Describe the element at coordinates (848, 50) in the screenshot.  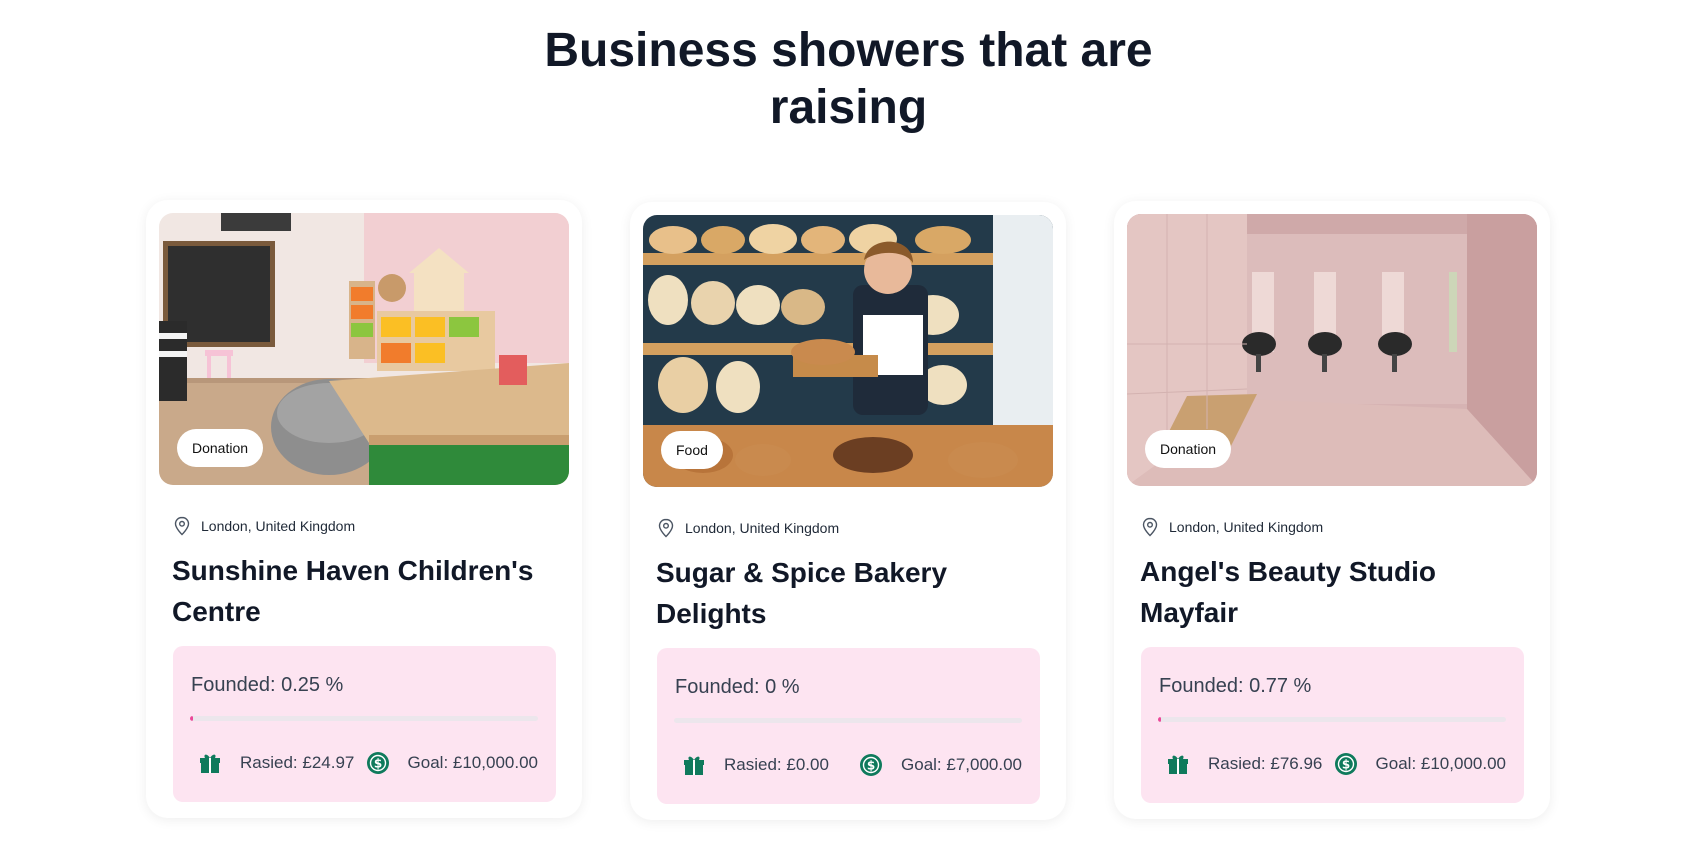
I see `section-heading-line-1: Business showers that are` at that location.